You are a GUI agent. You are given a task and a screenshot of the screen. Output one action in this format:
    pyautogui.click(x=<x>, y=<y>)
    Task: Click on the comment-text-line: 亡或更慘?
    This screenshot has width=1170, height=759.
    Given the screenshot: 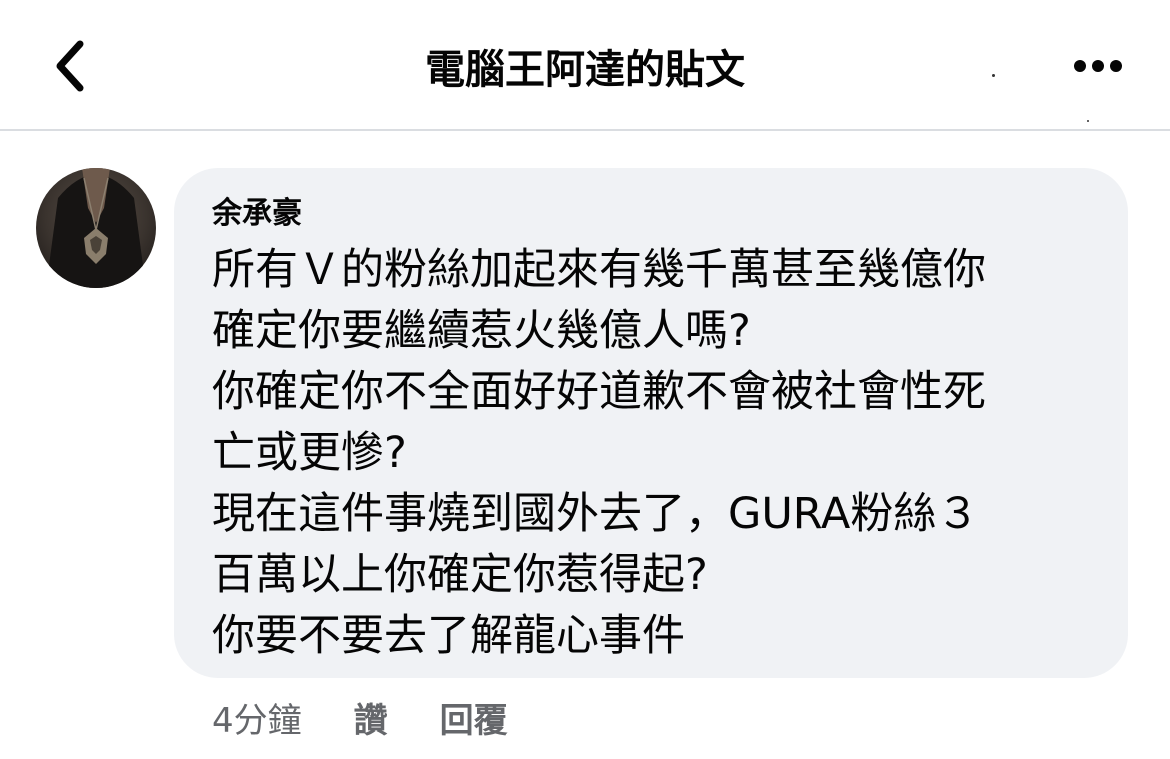 What is the action you would take?
    pyautogui.click(x=309, y=453)
    